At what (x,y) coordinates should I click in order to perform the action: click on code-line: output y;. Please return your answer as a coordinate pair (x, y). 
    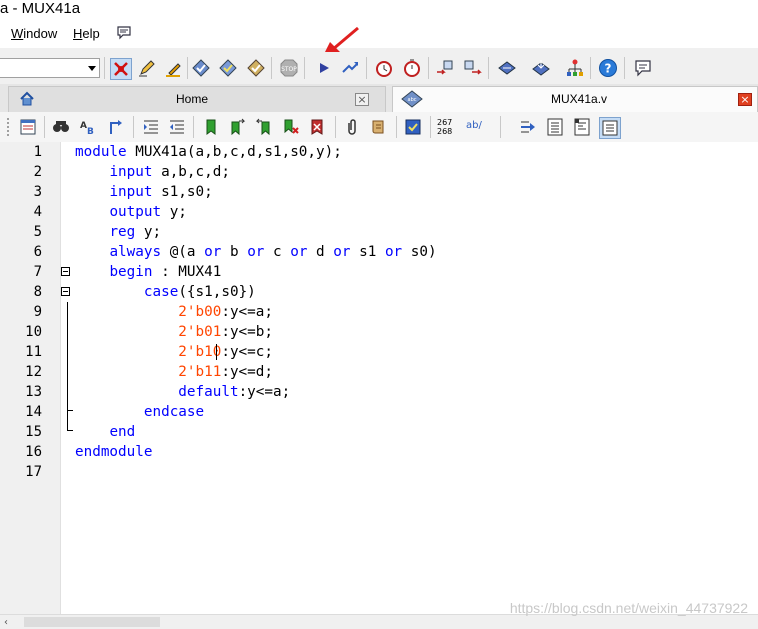
    Looking at the image, I should click on (130, 212).